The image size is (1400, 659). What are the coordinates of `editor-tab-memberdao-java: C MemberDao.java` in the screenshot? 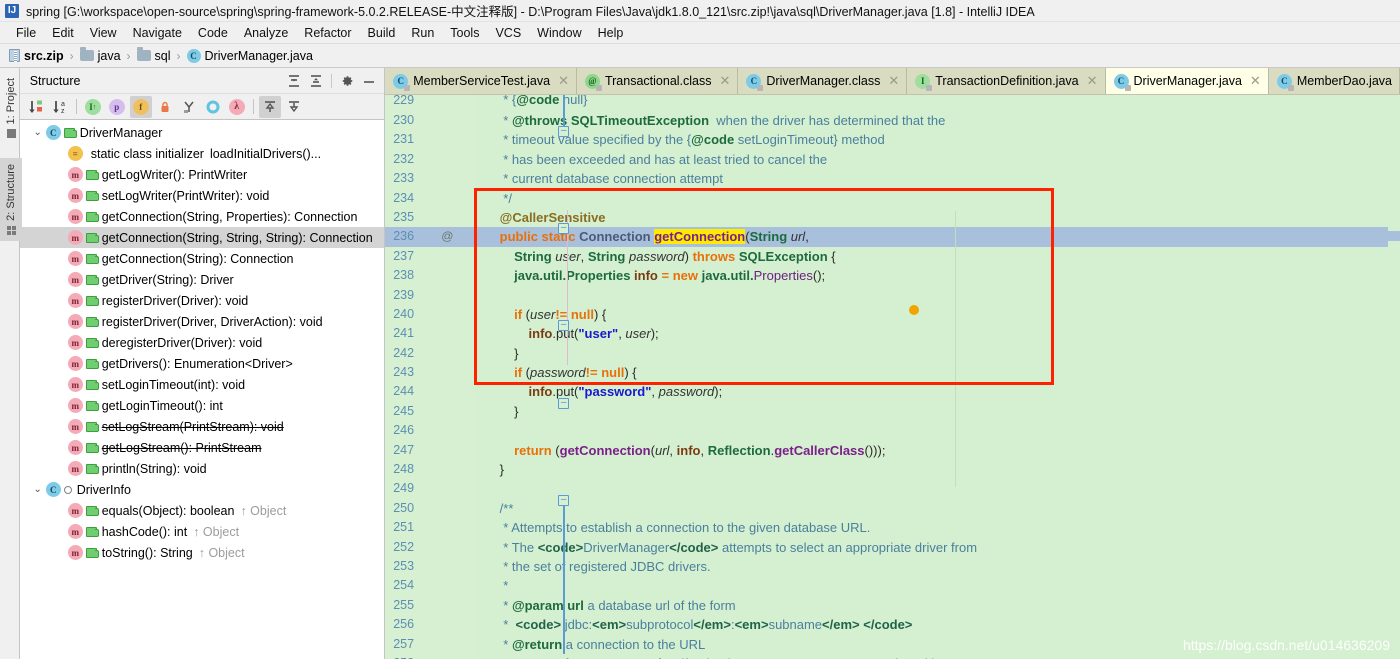 It's located at (1334, 81).